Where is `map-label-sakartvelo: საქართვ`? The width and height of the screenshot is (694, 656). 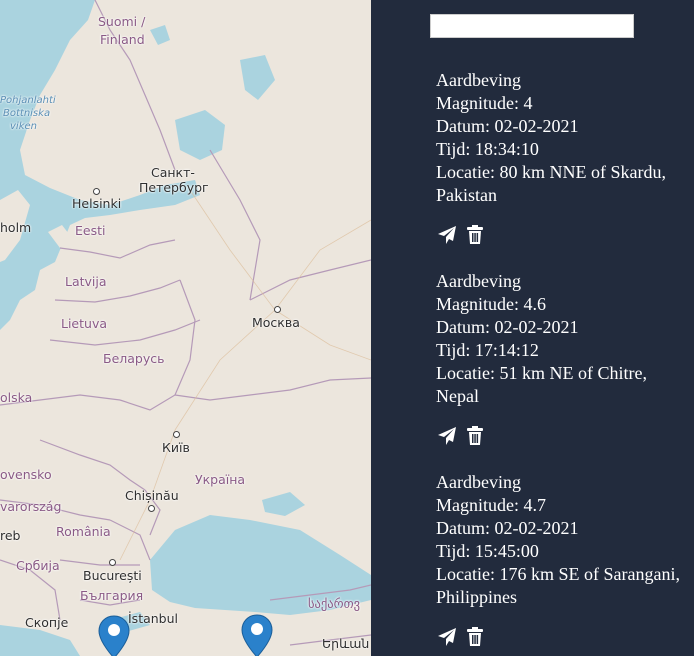 map-label-sakartvelo: საქართვ is located at coordinates (334, 603).